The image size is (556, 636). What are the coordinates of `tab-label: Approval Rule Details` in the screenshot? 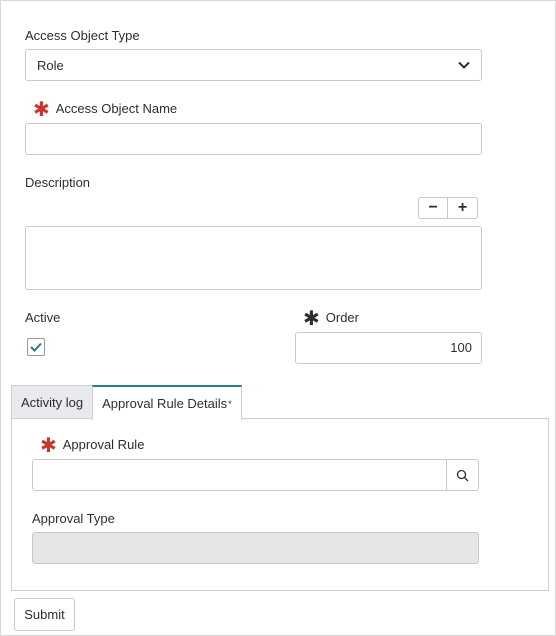 It's located at (165, 403).